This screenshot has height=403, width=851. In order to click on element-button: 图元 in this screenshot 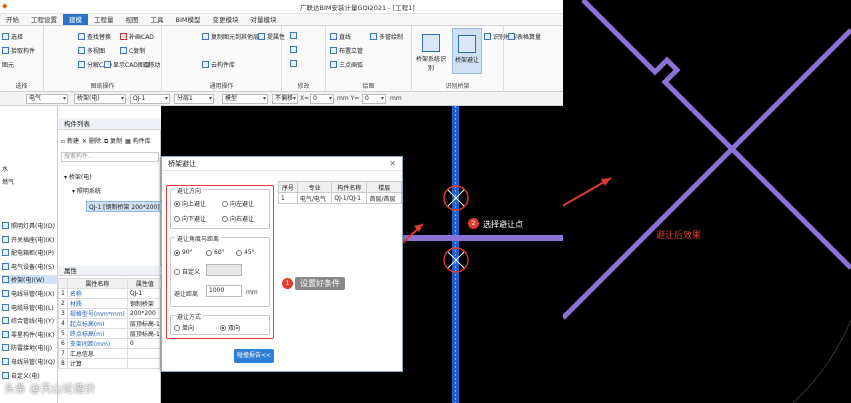, I will do `click(8, 64)`.